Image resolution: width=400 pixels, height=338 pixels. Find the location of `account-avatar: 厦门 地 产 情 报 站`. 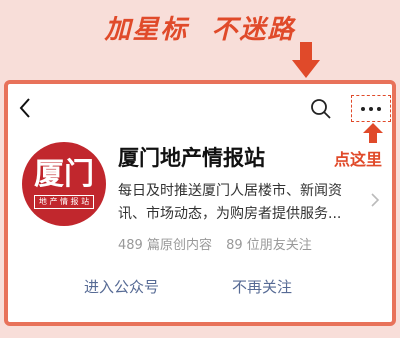

account-avatar: 厦门 地 产 情 报 站 is located at coordinates (64, 184).